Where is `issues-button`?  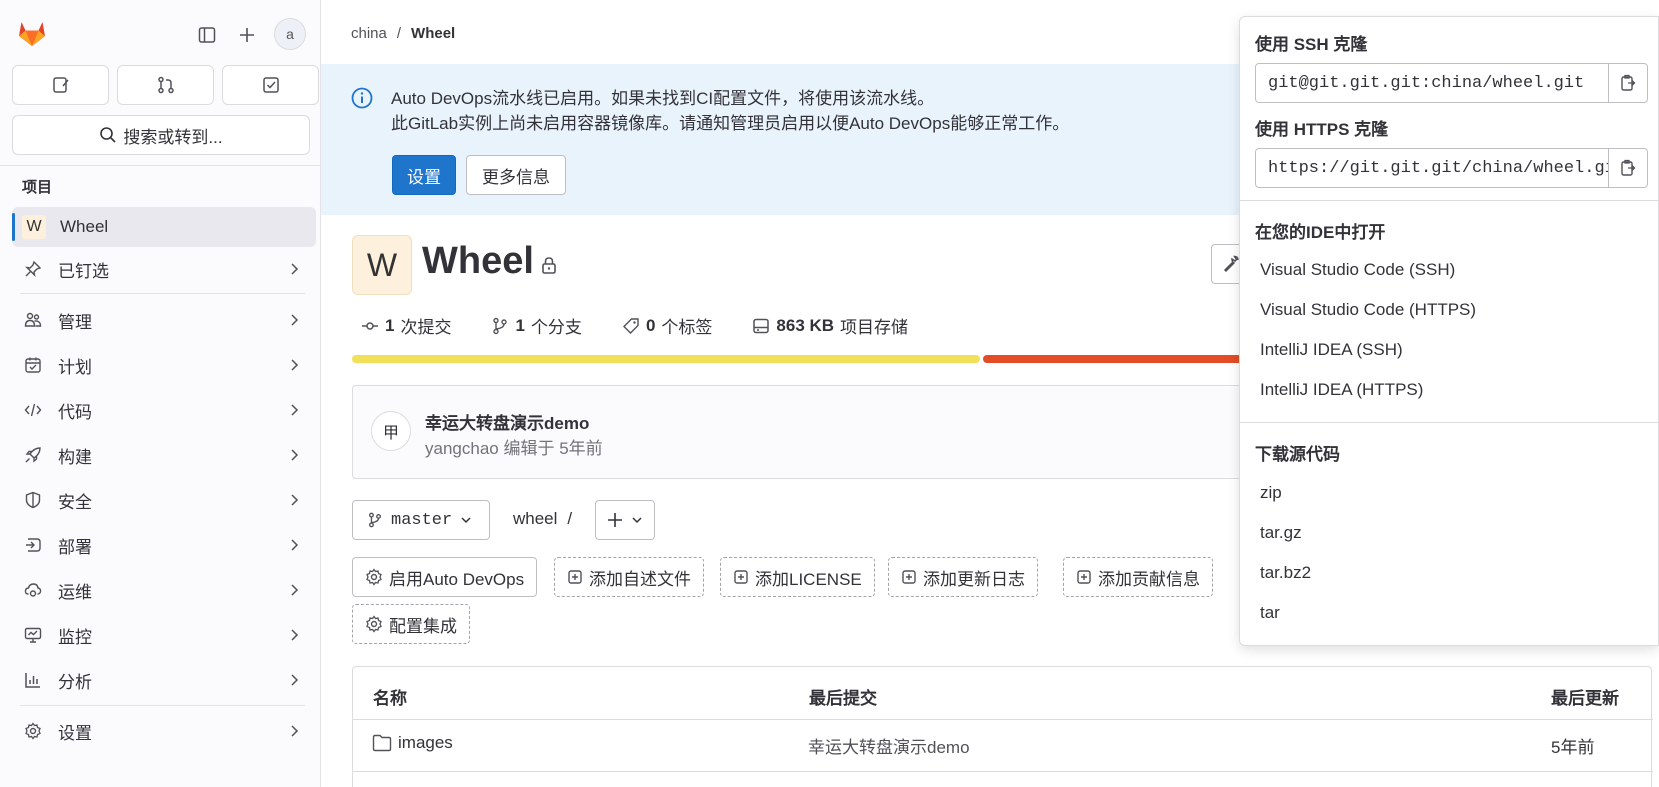 issues-button is located at coordinates (60, 85).